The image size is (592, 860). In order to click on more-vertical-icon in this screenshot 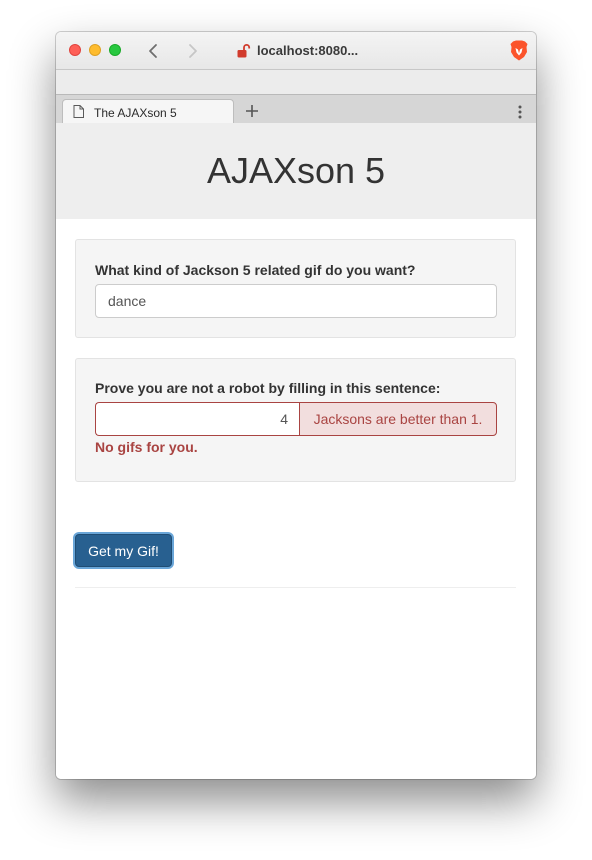, I will do `click(520, 112)`.